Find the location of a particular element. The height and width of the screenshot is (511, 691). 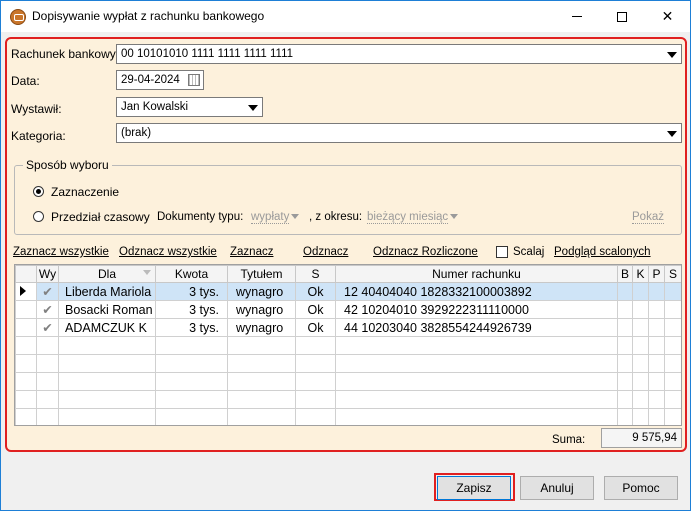

select-all-link: Zaznacz wszystkie is located at coordinates (61, 252).